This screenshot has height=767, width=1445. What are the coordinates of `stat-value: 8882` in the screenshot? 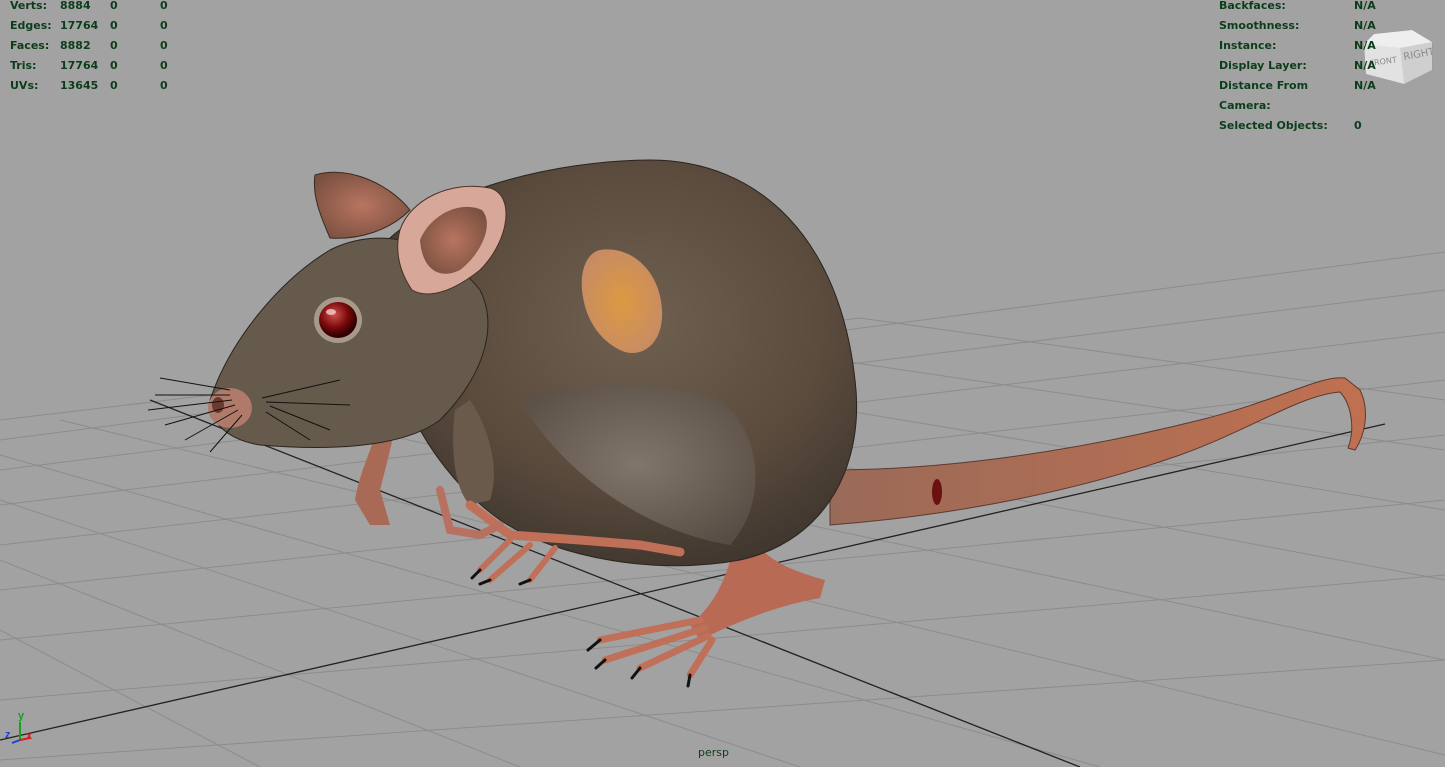 It's located at (75, 45).